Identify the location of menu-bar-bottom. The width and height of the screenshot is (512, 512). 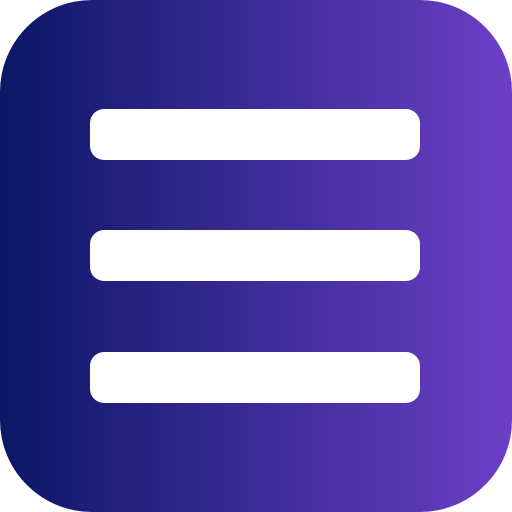
(255, 377).